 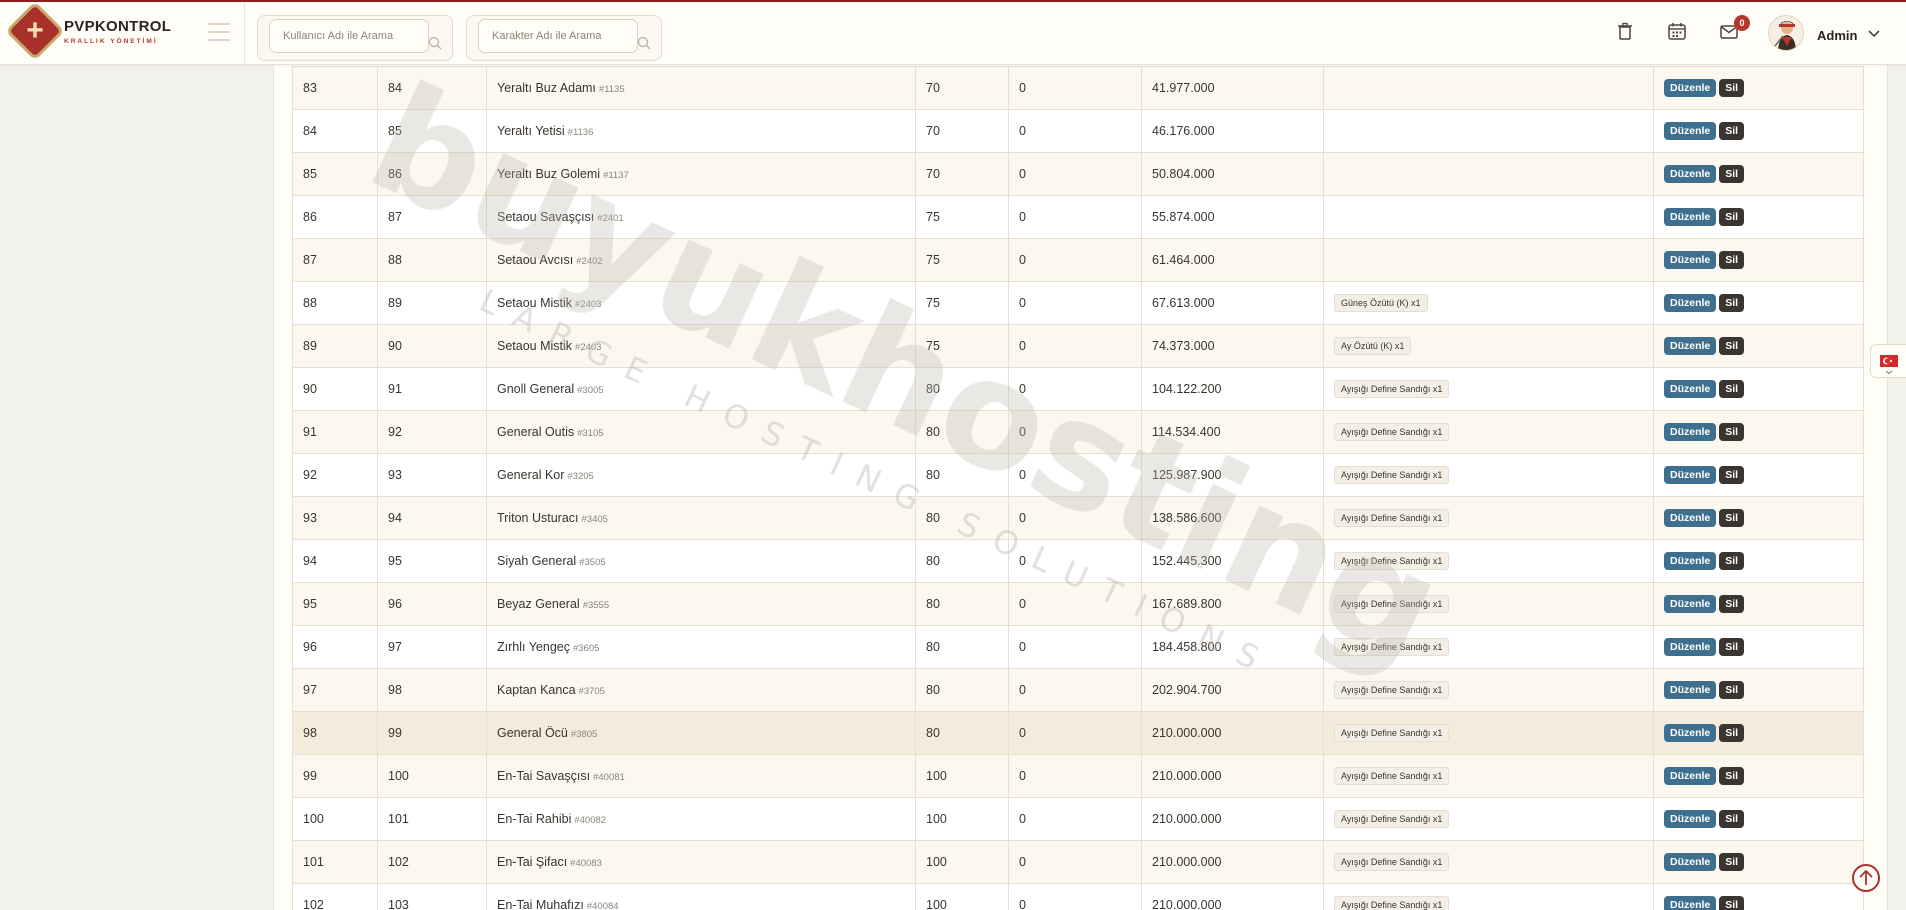 I want to click on cell-value: 152.445.300, so click(x=1232, y=561).